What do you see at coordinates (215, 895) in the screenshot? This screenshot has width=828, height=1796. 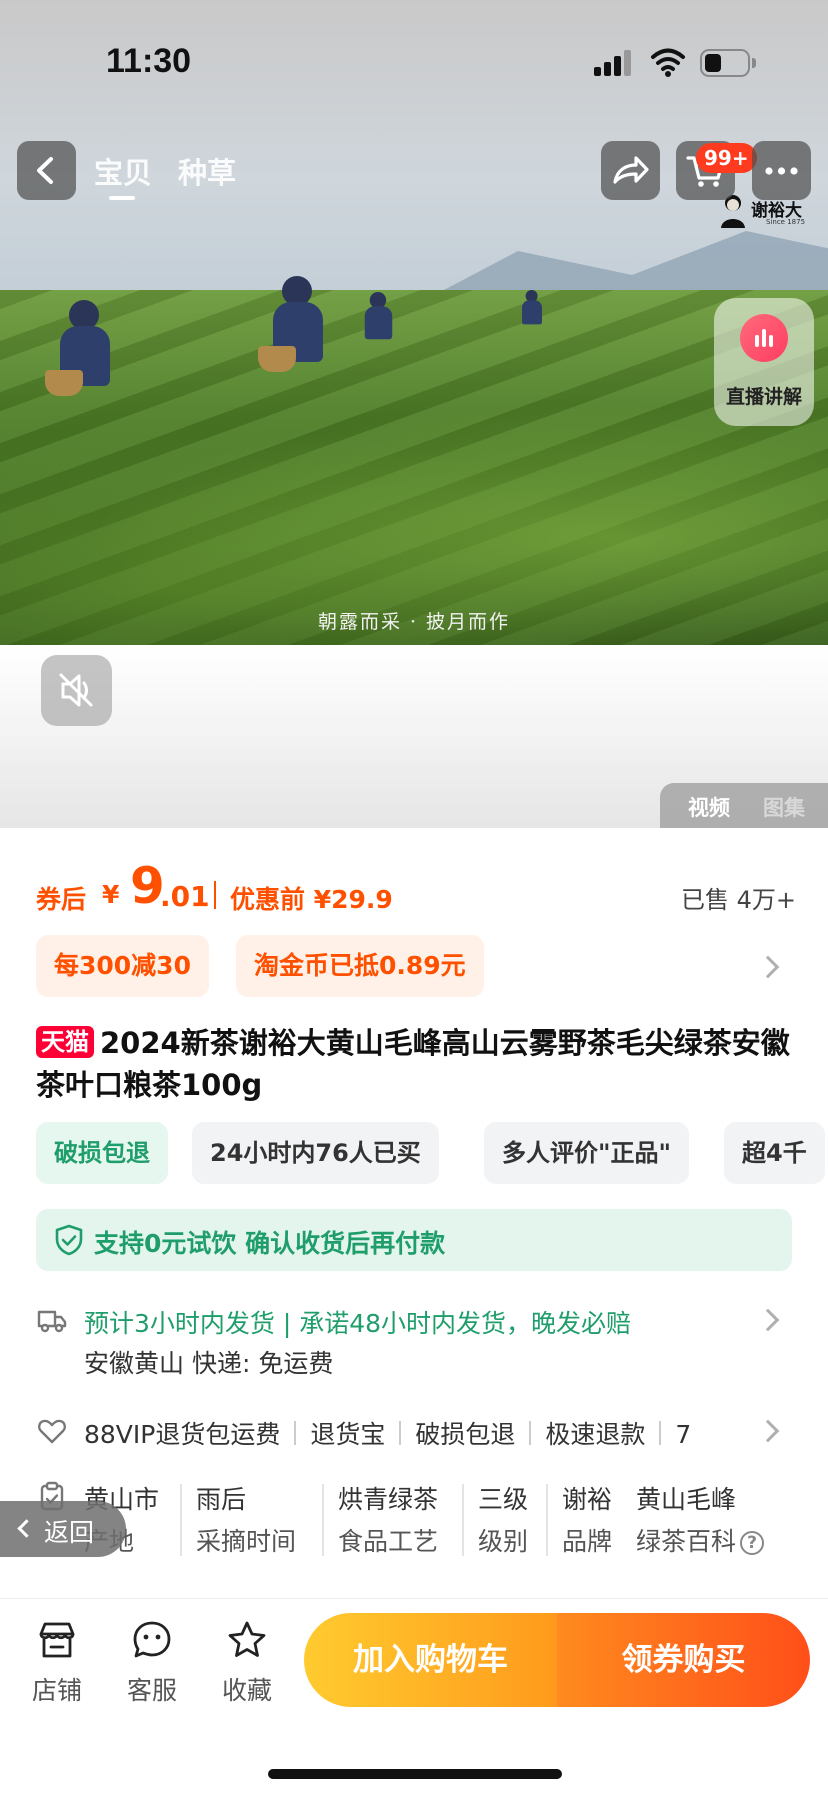 I see `price-divider` at bounding box center [215, 895].